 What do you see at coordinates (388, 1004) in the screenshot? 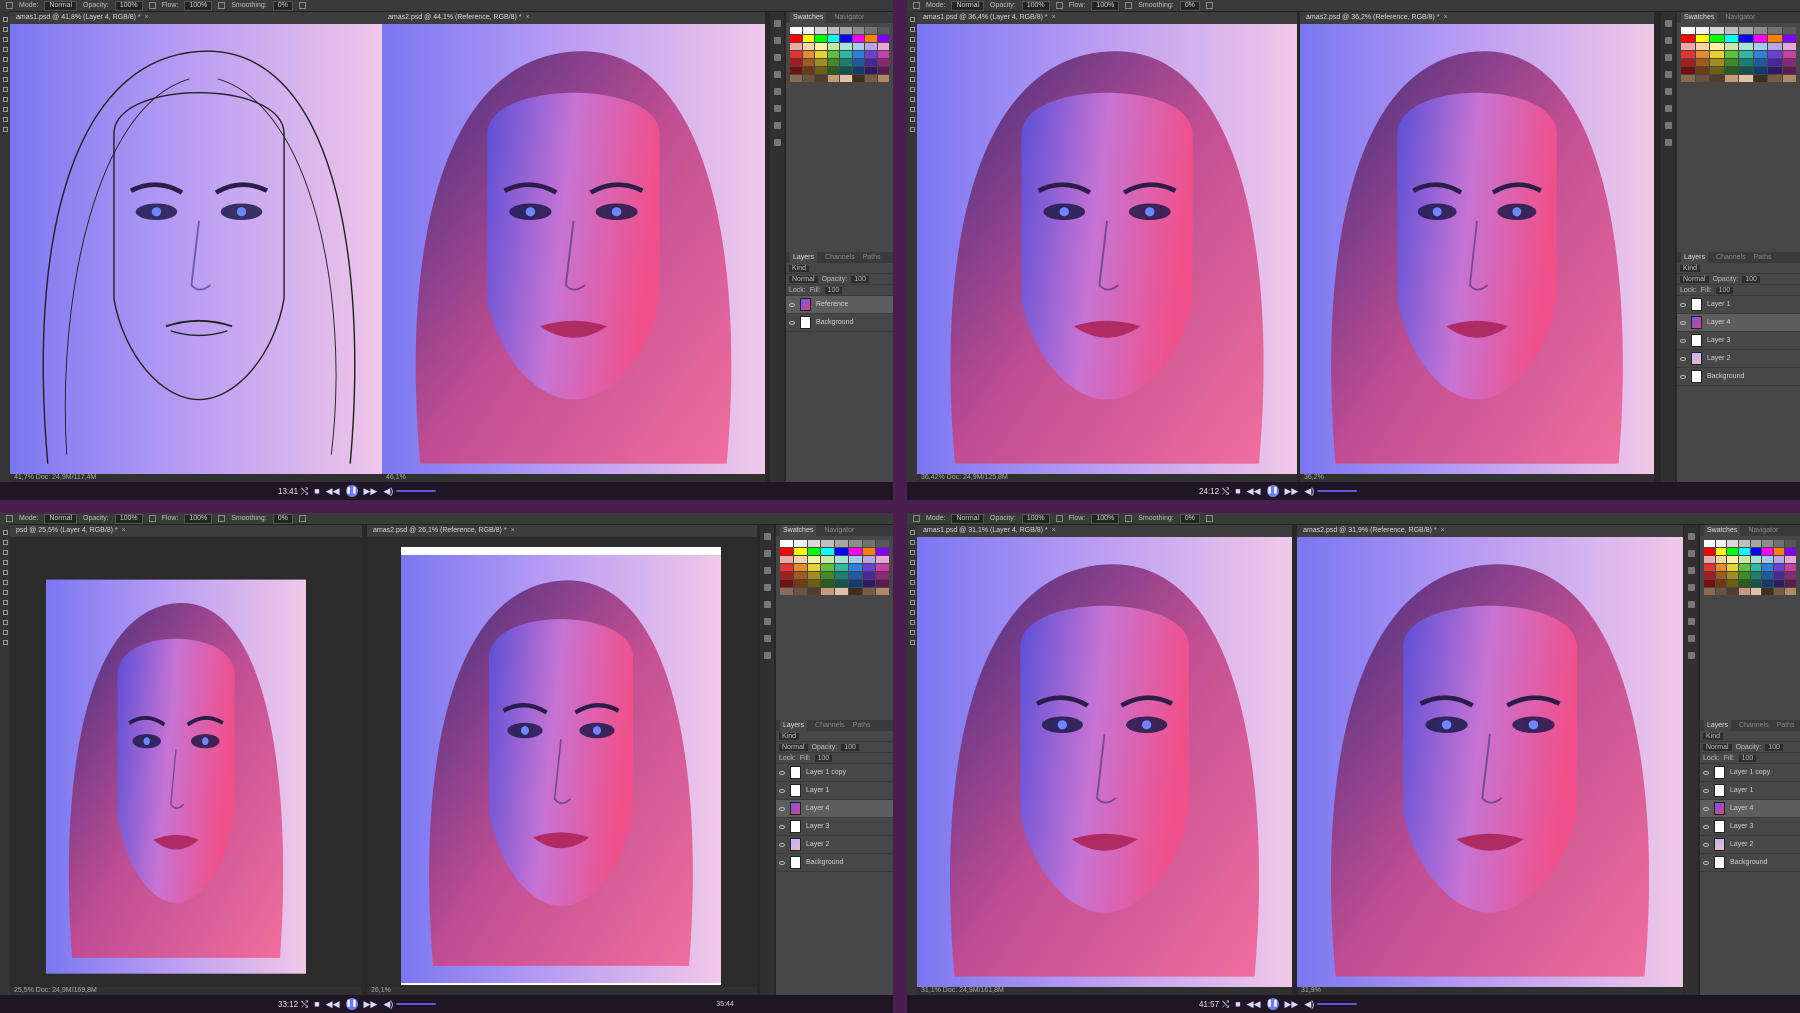
I see `volume-icon: ◀)` at bounding box center [388, 1004].